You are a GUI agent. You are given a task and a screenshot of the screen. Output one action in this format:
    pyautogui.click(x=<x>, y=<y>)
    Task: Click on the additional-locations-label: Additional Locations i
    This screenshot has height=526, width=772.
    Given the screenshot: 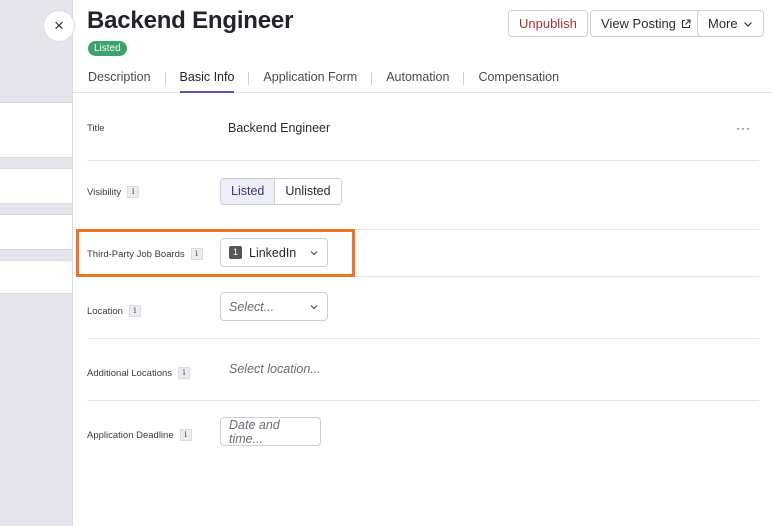 What is the action you would take?
    pyautogui.click(x=139, y=373)
    